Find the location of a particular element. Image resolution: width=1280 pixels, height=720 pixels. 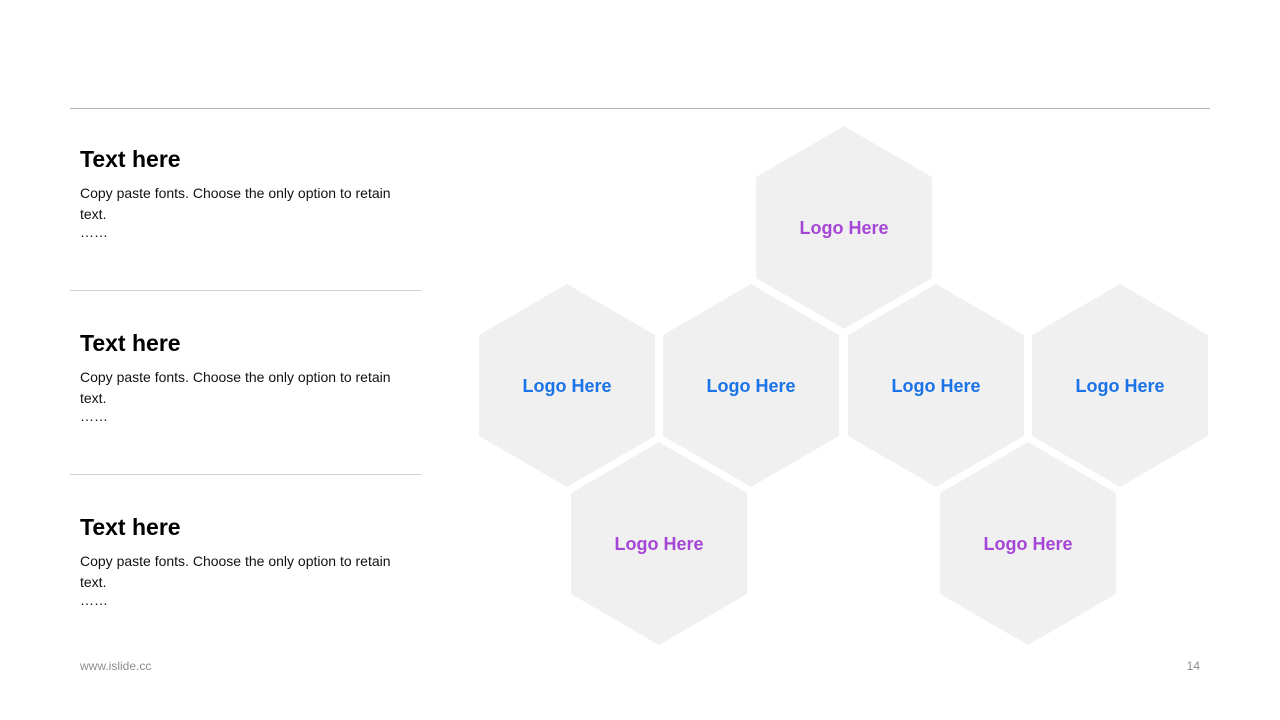

logo-hexagon-4: Logo Here is located at coordinates (936, 385).